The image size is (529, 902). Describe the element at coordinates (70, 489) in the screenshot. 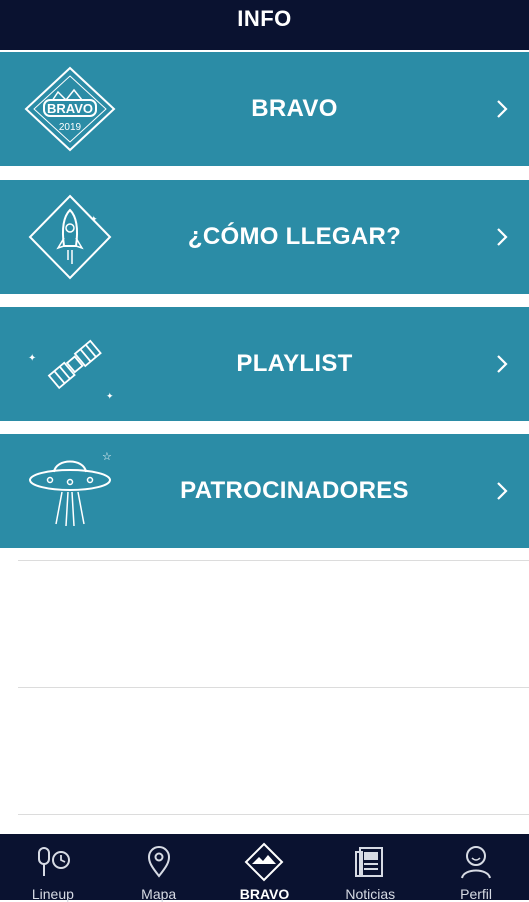

I see `ufo-icon: ☆` at that location.